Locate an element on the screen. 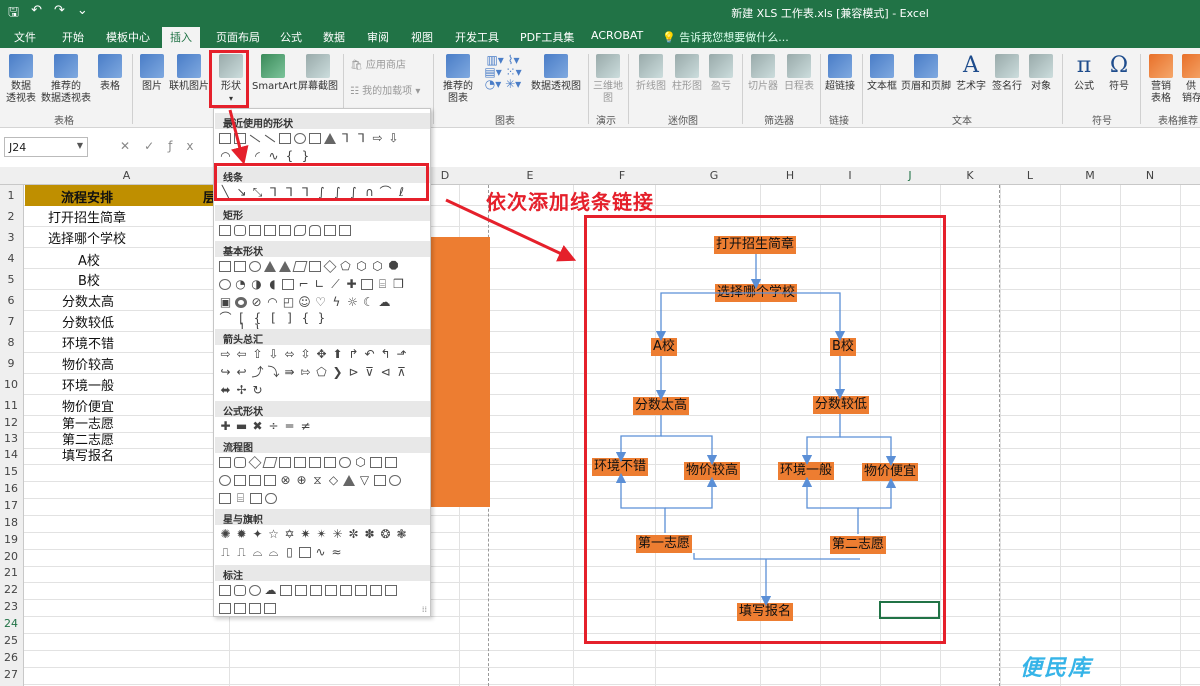  double-wave-icon: ≈ is located at coordinates (336, 552).